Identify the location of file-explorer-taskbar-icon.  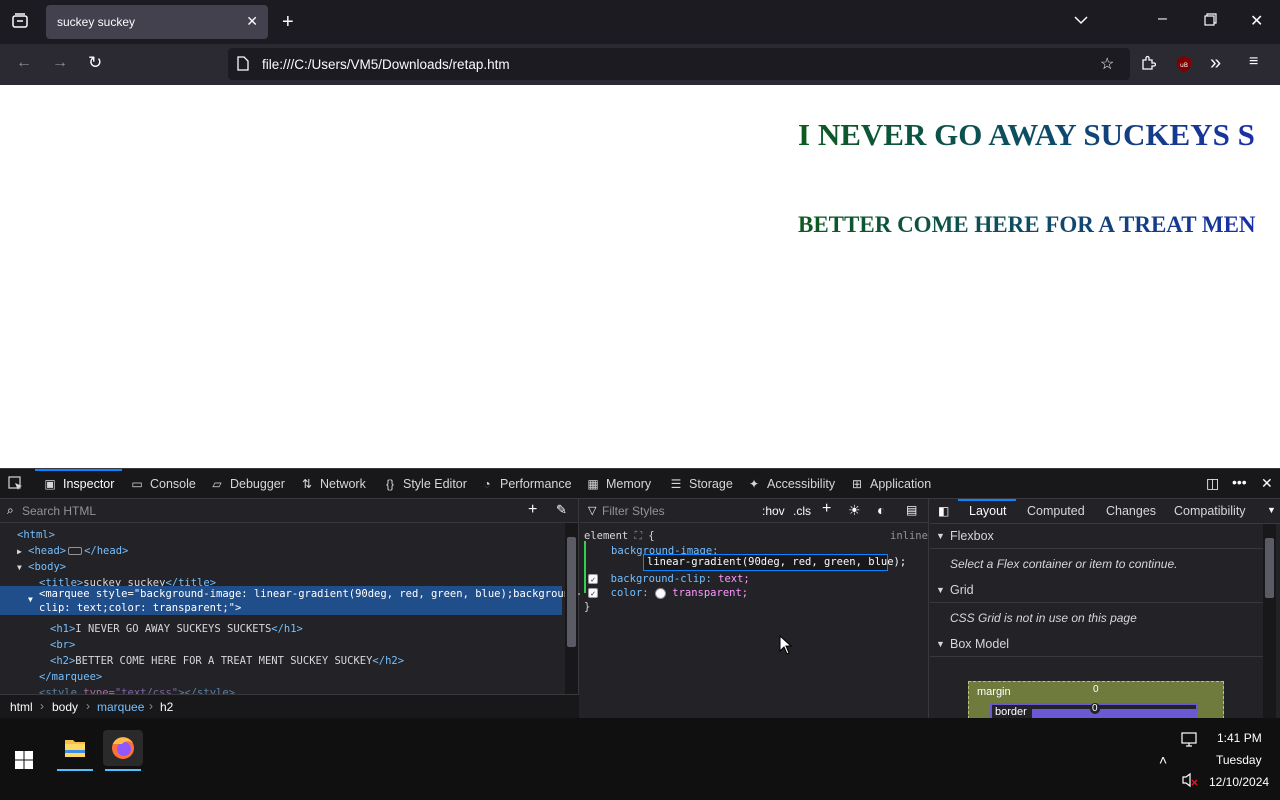
(75, 750).